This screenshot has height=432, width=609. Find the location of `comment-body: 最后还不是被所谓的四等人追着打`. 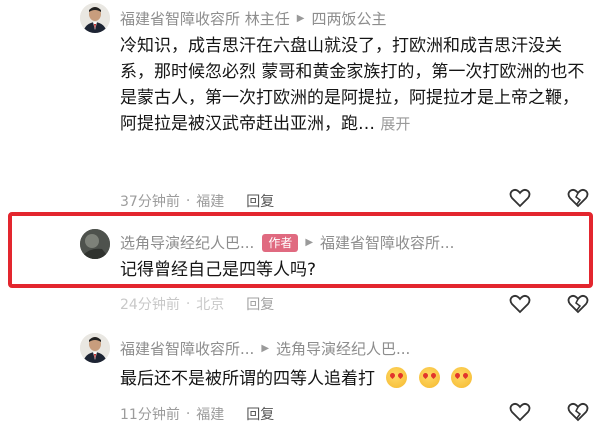

comment-body: 最后还不是被所谓的四等人追着打 is located at coordinates (247, 379).